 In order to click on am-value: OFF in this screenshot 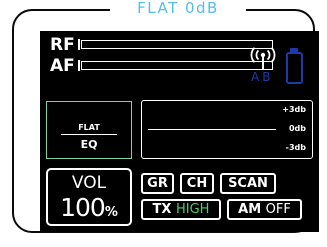, I will do `click(278, 209)`.